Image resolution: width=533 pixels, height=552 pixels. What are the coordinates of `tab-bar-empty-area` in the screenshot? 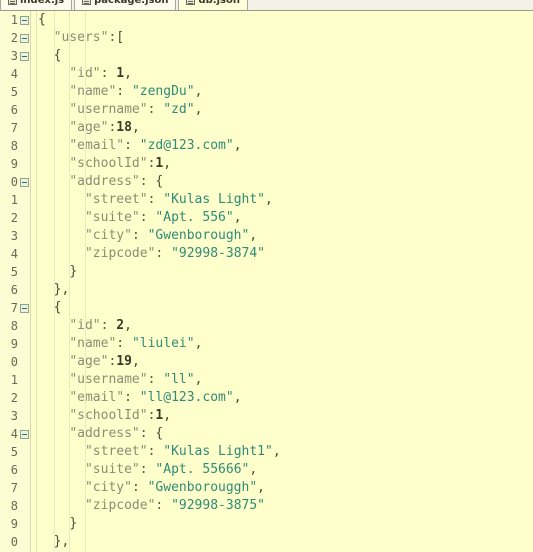 It's located at (391, 5).